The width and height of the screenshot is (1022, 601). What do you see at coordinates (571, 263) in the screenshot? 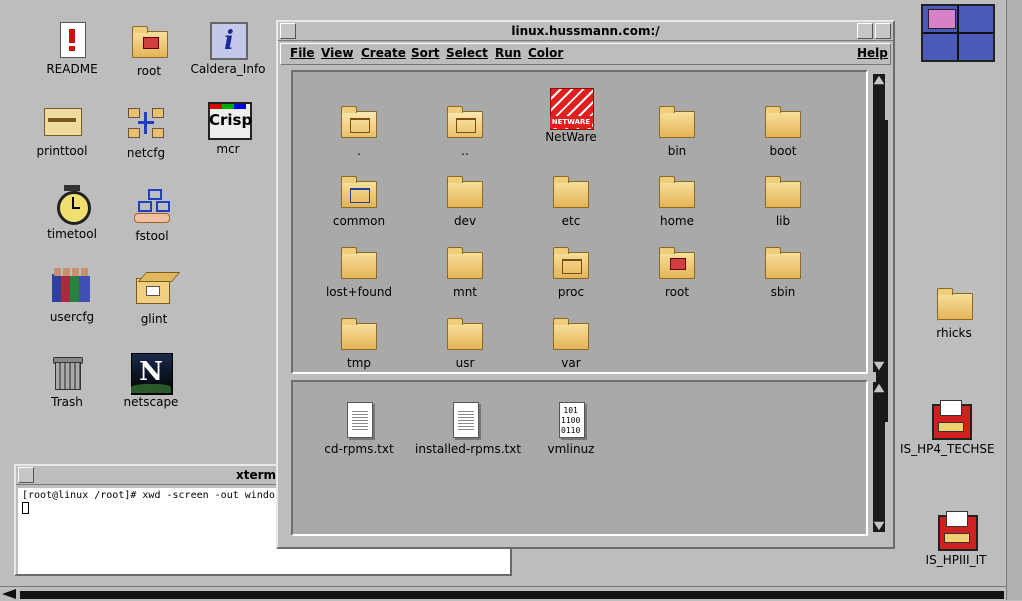
I see `process-folder-icon` at bounding box center [571, 263].